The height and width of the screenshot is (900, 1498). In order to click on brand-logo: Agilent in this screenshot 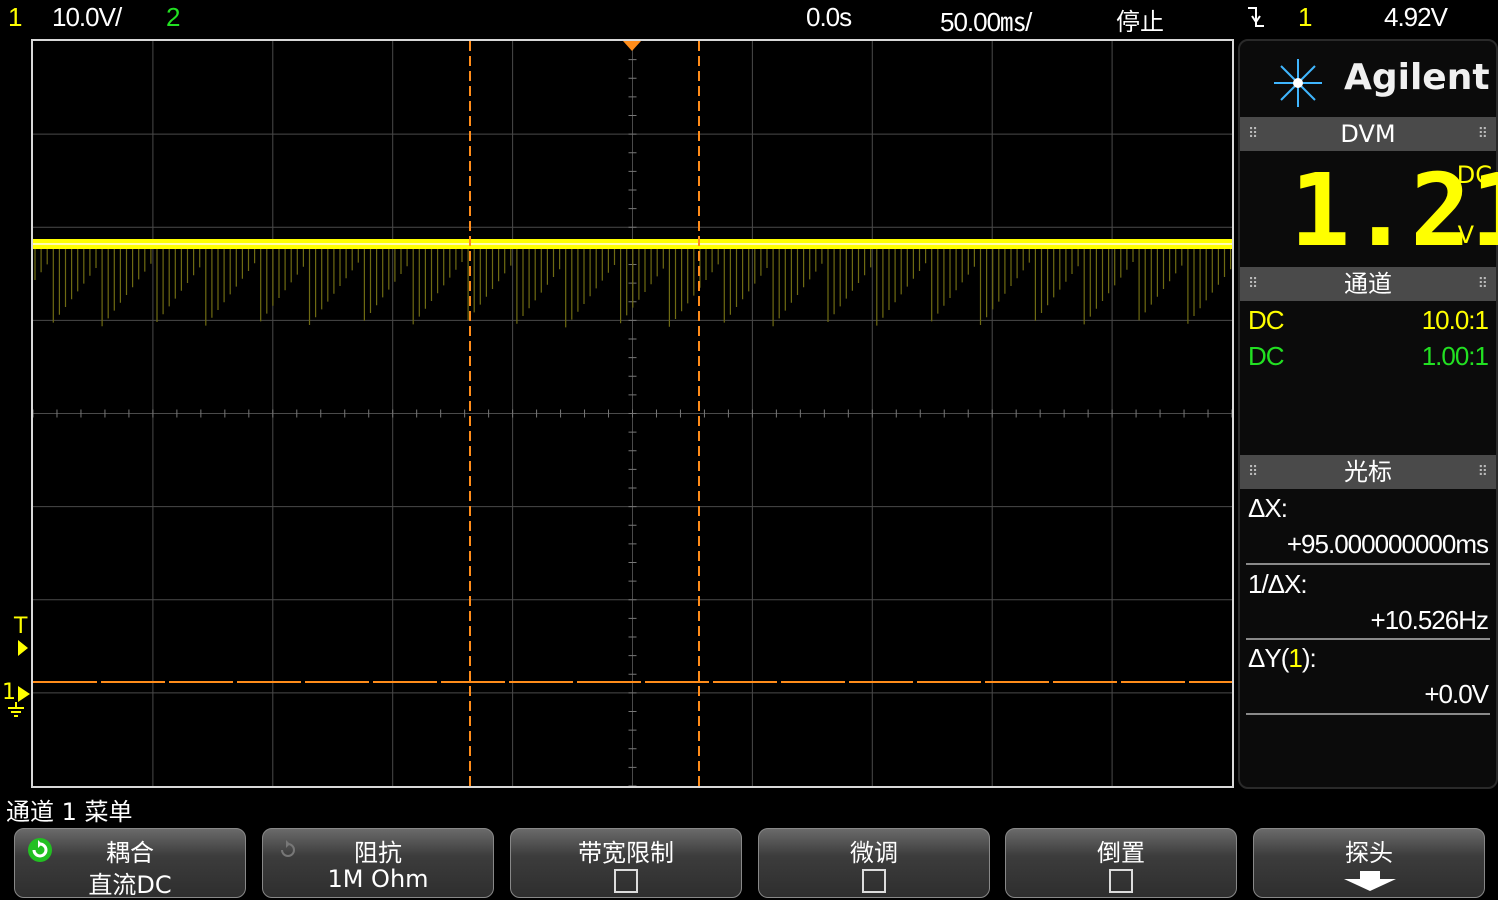, I will do `click(1368, 81)`.